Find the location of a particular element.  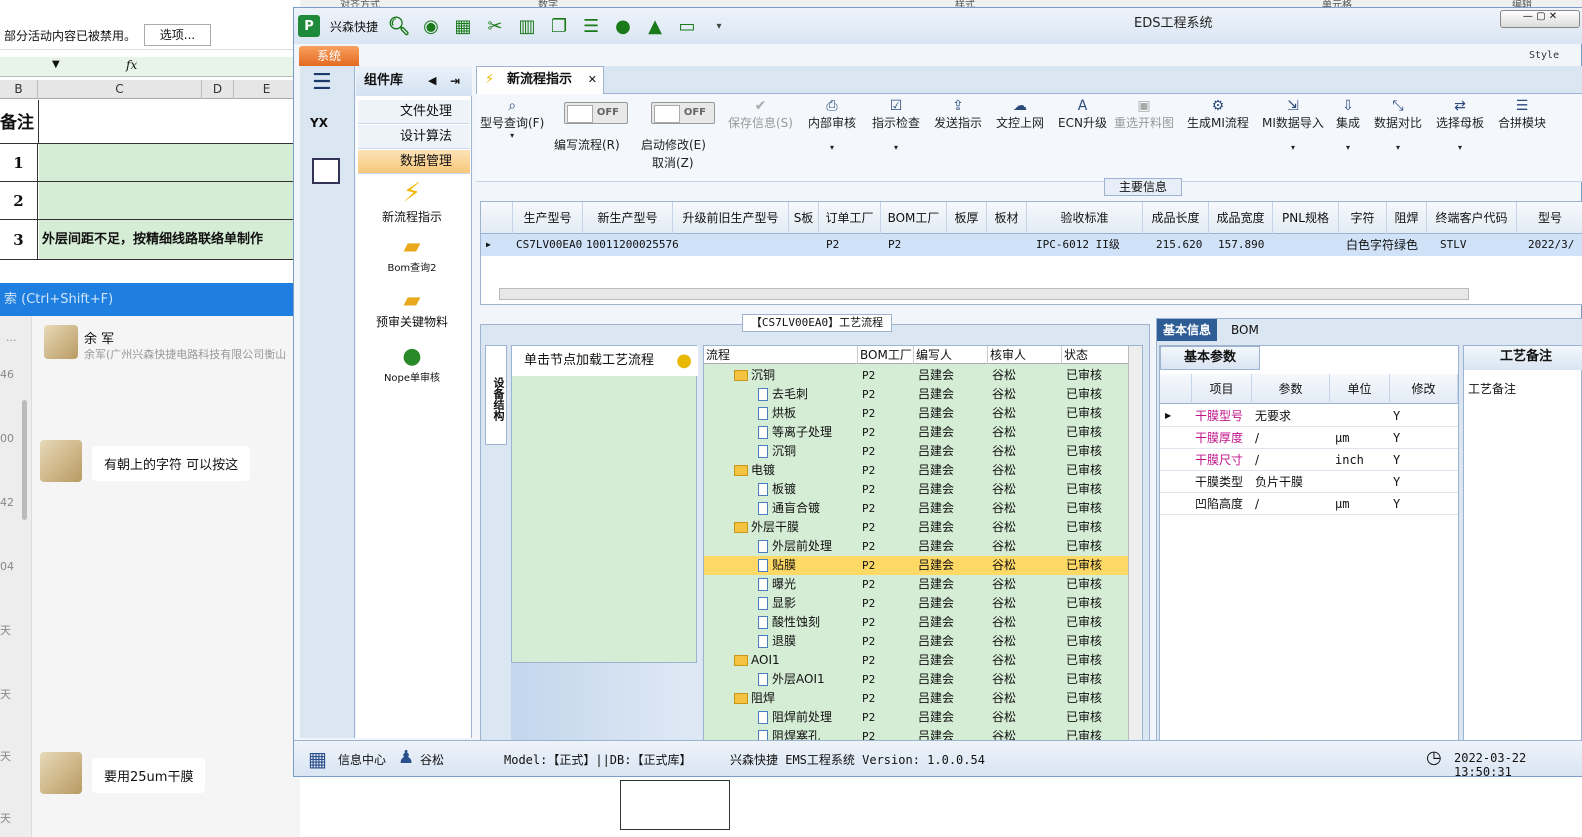

tree-node: AOI1 is located at coordinates (757, 660).